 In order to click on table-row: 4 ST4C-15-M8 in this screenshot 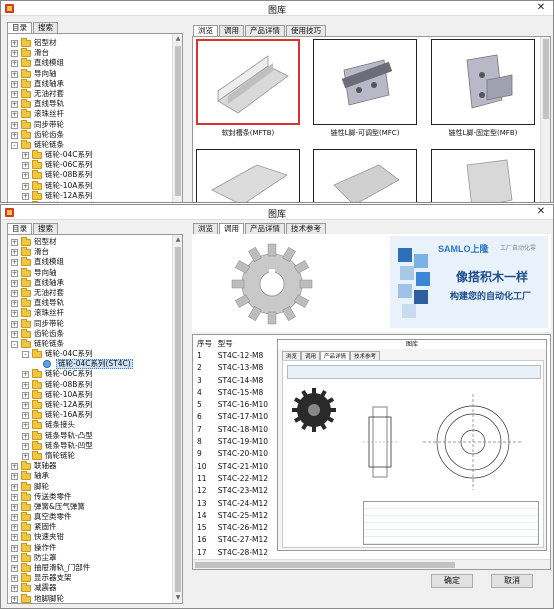, I will do `click(235, 392)`.